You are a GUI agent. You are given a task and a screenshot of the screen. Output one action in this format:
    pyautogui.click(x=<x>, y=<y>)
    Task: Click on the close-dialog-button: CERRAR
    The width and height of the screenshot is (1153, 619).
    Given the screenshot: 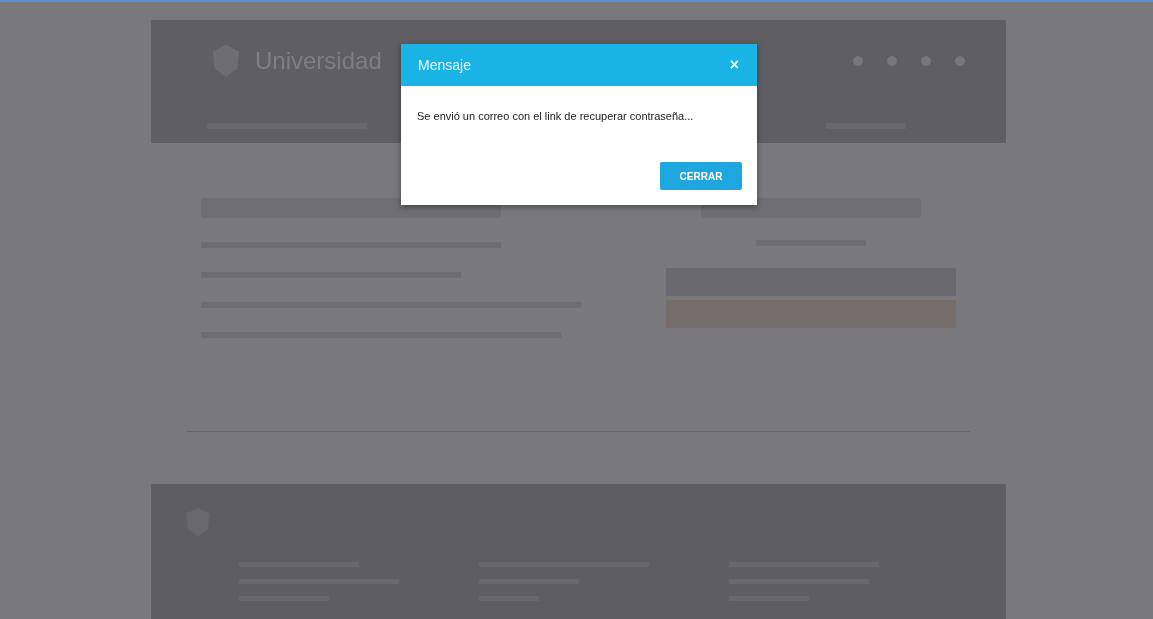 What is the action you would take?
    pyautogui.click(x=701, y=176)
    